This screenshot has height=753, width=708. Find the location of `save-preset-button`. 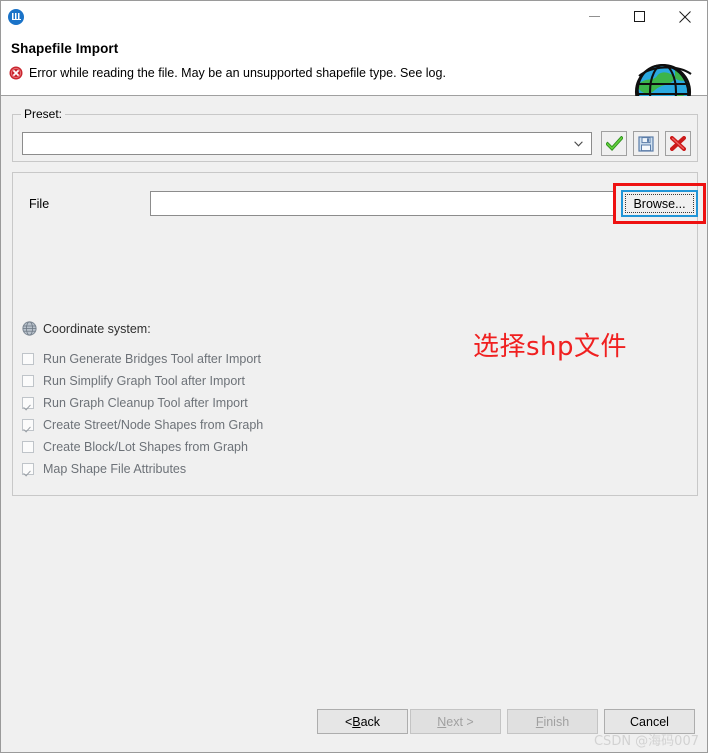

save-preset-button is located at coordinates (646, 143).